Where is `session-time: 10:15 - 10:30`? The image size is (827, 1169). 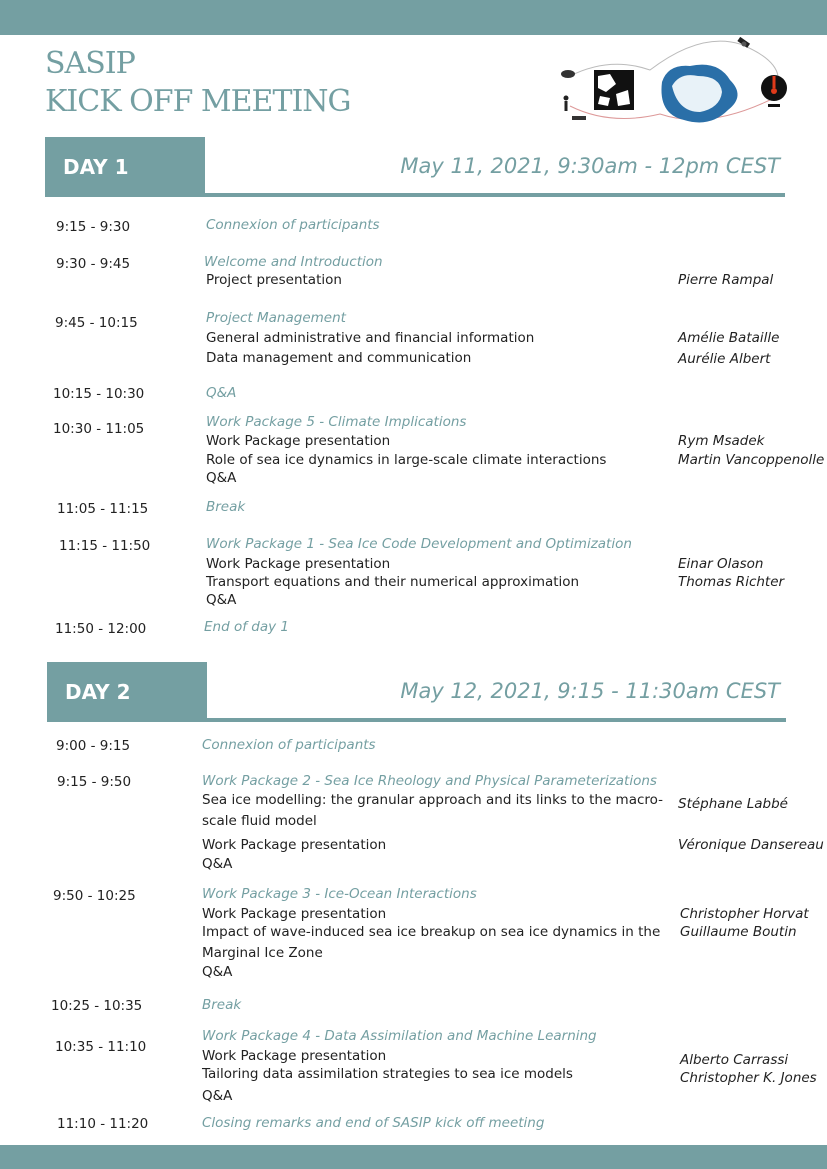
session-time: 10:15 - 10:30 is located at coordinates (99, 394).